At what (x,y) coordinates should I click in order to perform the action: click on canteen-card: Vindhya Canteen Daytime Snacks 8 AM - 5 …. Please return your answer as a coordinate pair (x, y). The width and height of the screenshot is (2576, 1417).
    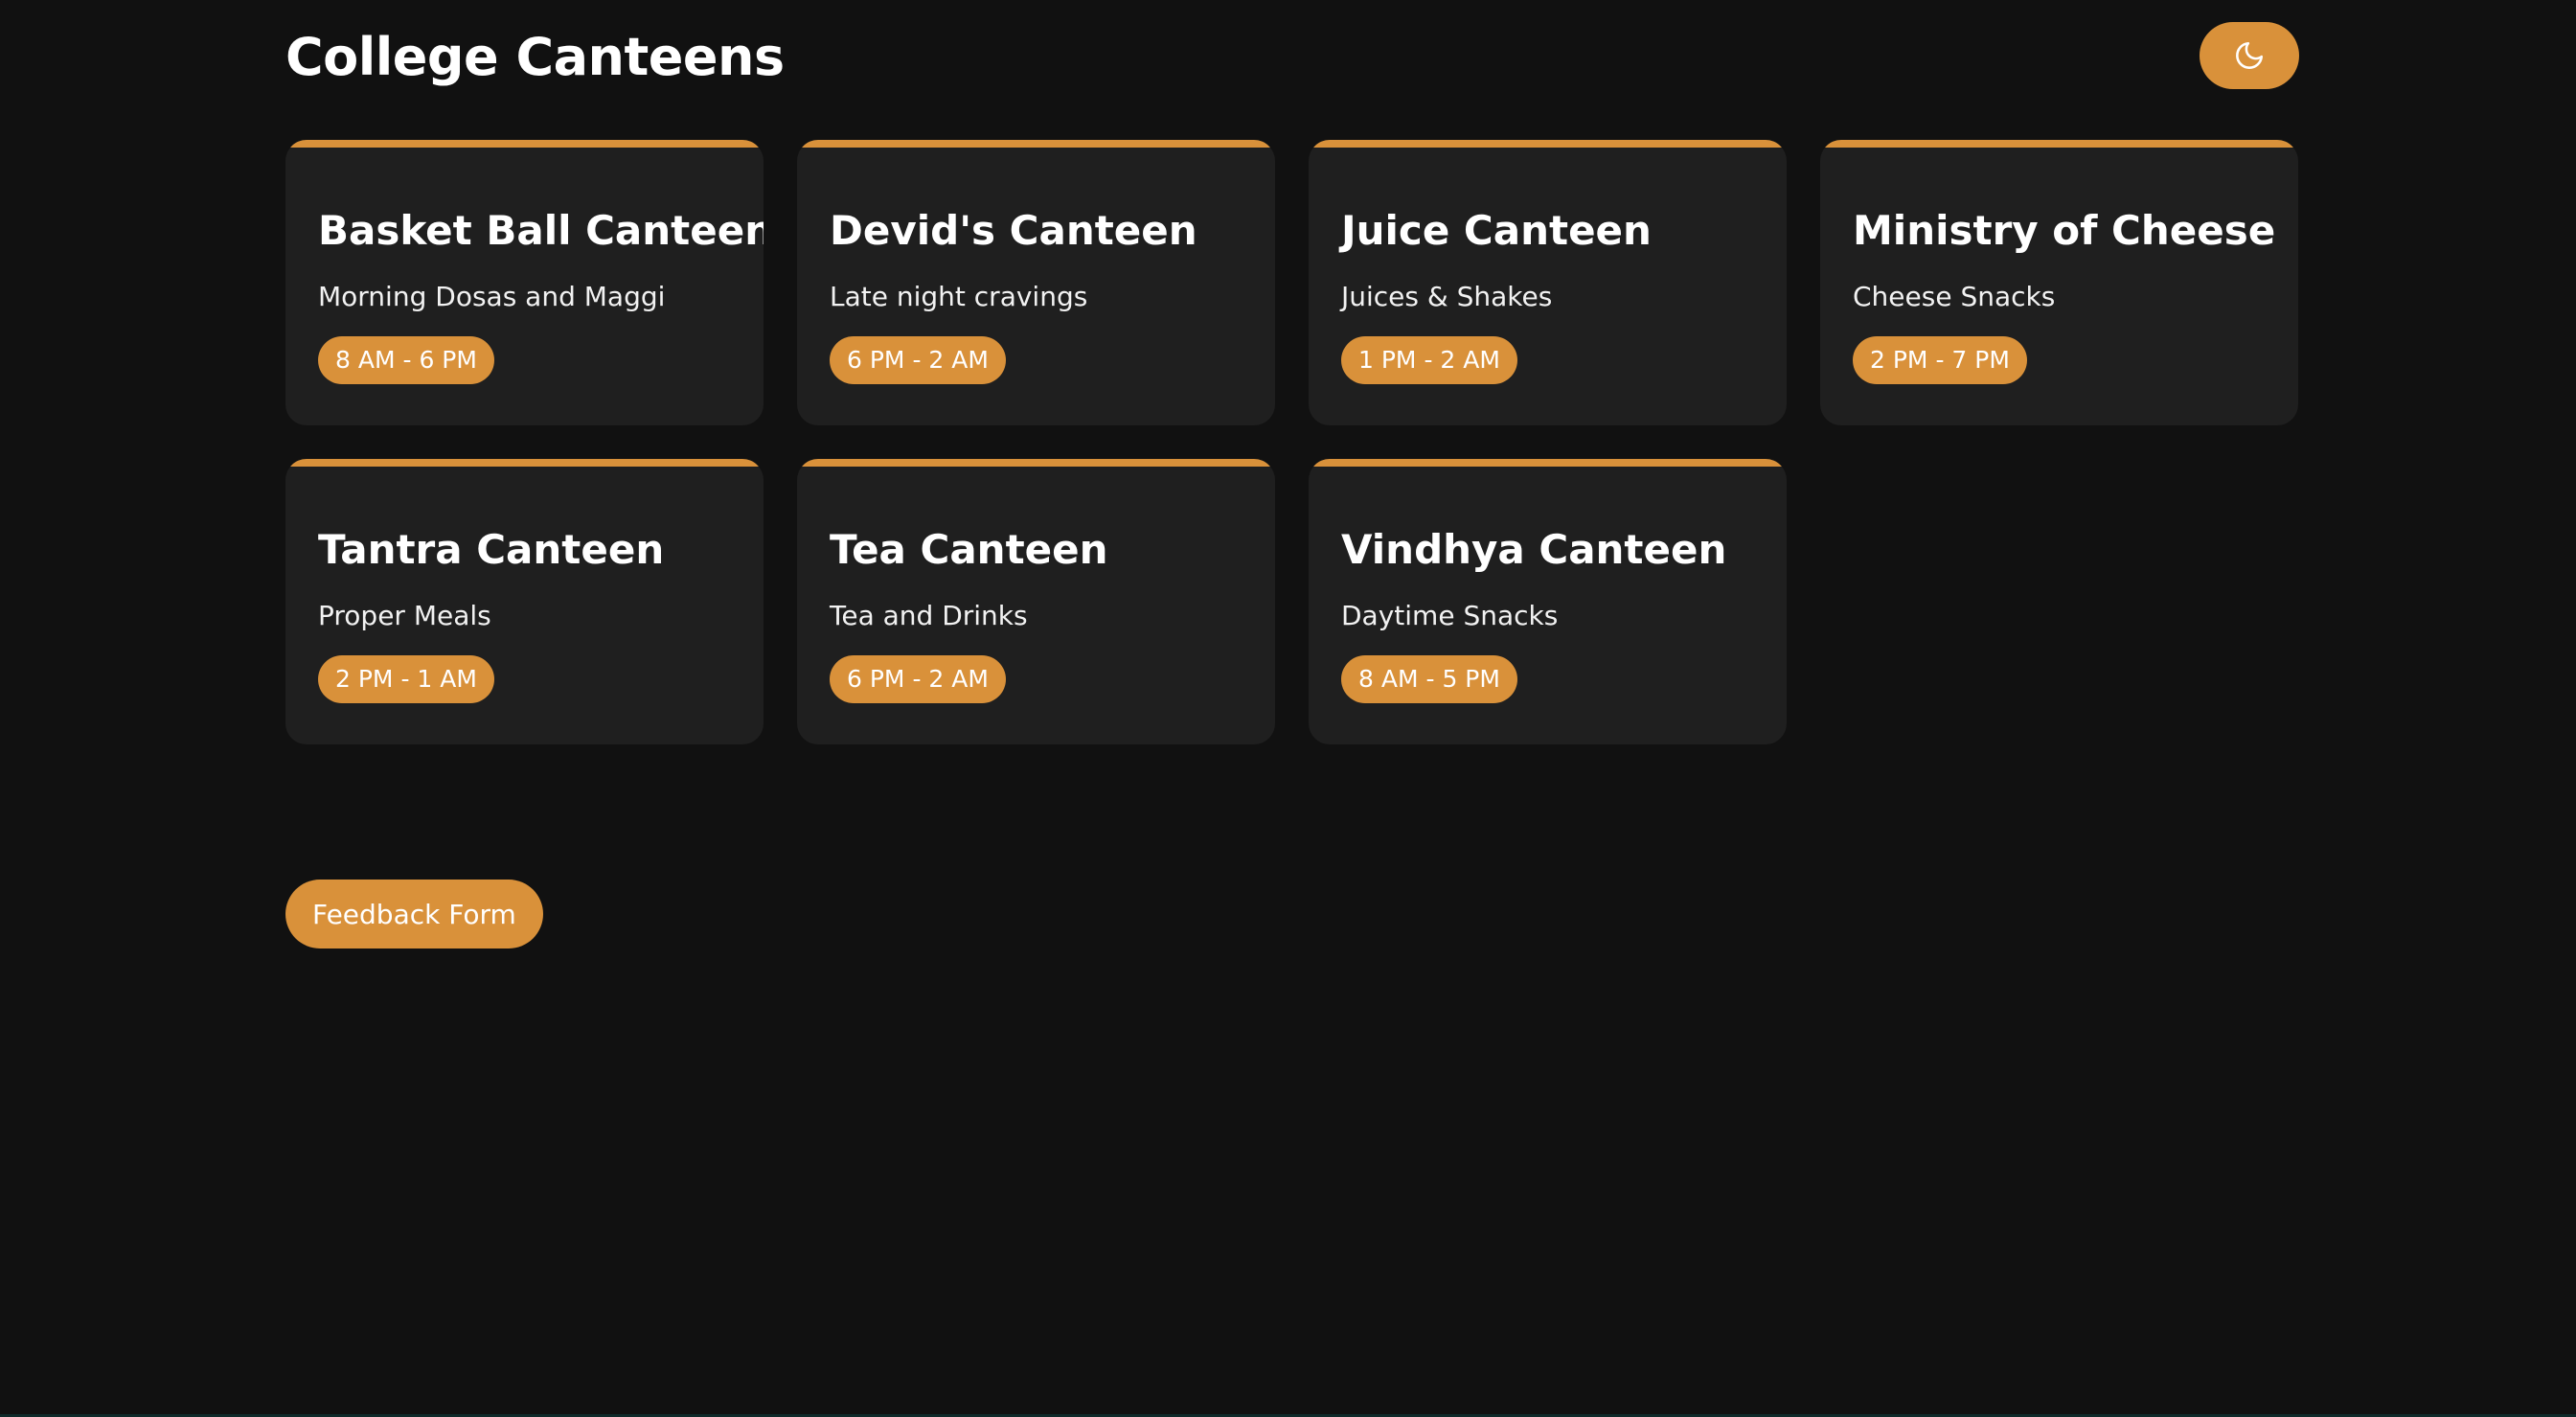
    Looking at the image, I should click on (1548, 601).